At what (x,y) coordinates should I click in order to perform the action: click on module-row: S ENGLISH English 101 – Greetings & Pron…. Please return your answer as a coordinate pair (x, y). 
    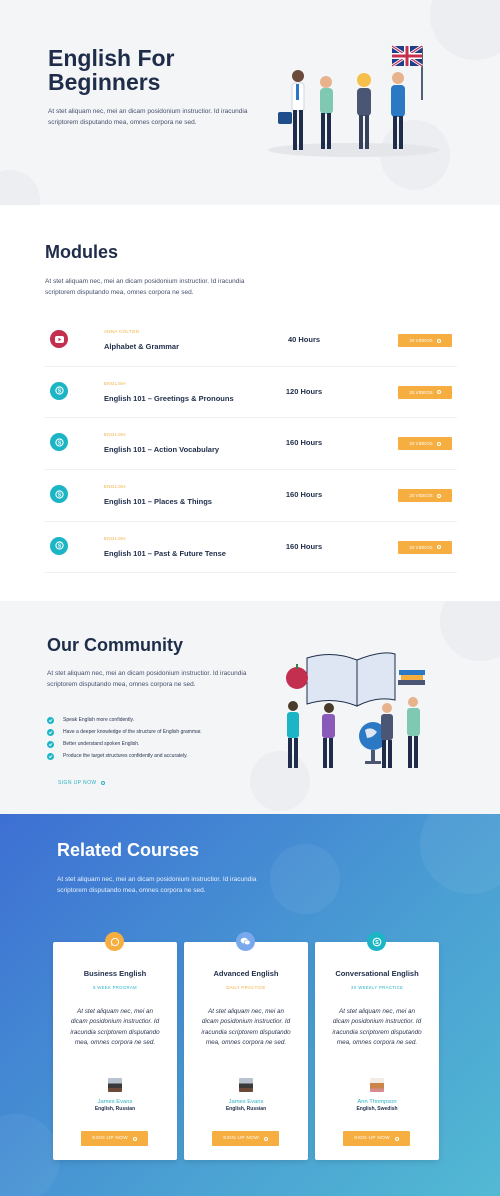
    Looking at the image, I should click on (251, 393).